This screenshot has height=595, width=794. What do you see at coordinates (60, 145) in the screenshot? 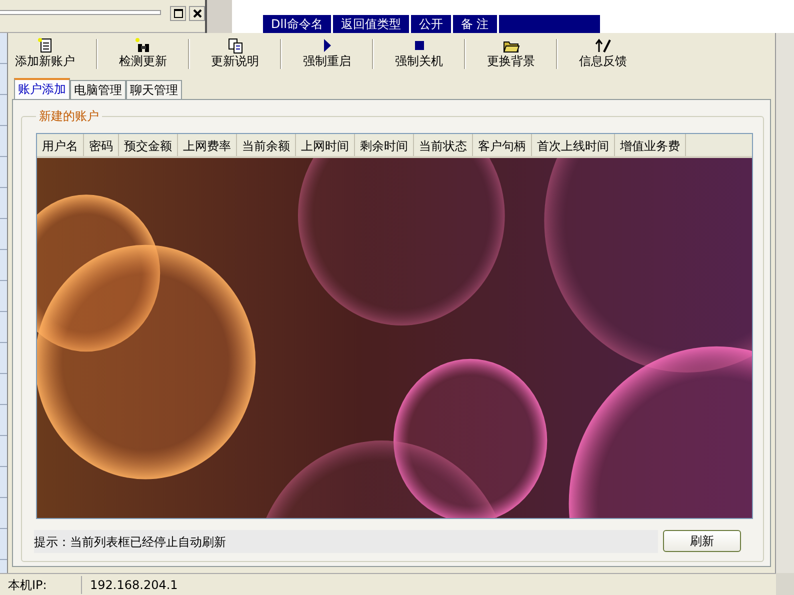
I see `column-header: 用户名` at bounding box center [60, 145].